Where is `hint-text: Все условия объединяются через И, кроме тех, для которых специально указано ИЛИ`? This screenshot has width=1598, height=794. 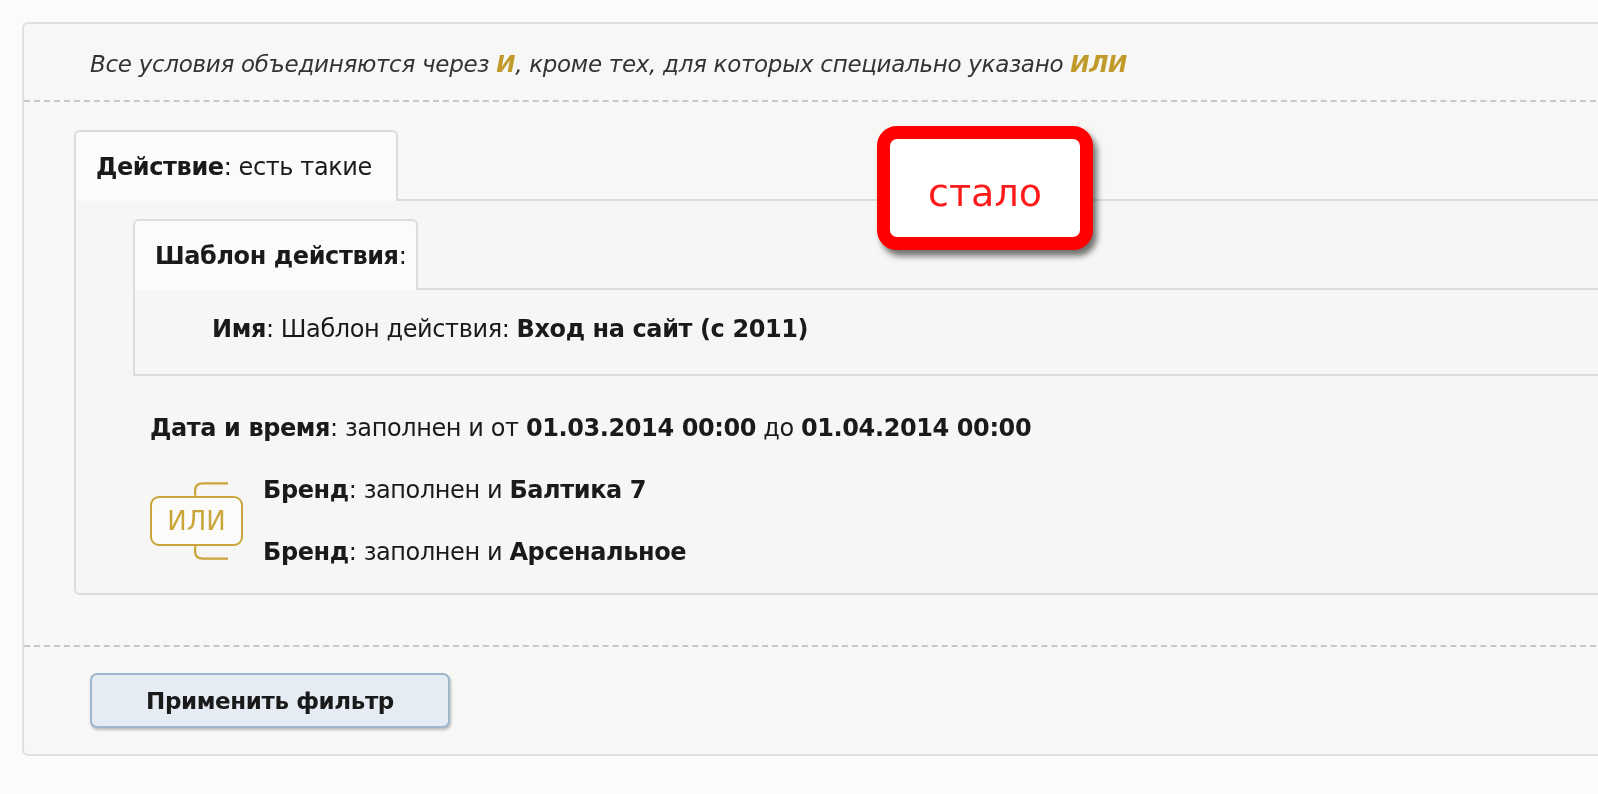 hint-text: Все условия объединяются через И, кроме тех, для которых специально указано ИЛИ is located at coordinates (608, 64).